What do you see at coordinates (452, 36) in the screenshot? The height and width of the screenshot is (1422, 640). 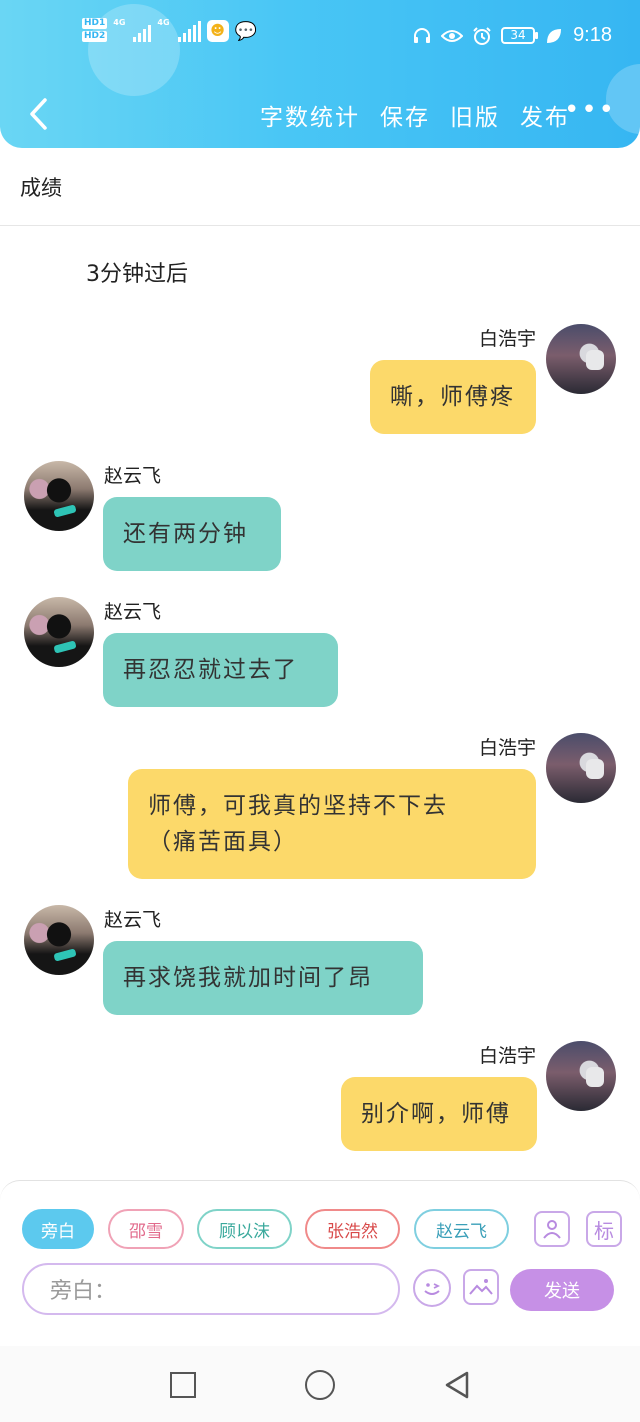 I see `eye-icon` at bounding box center [452, 36].